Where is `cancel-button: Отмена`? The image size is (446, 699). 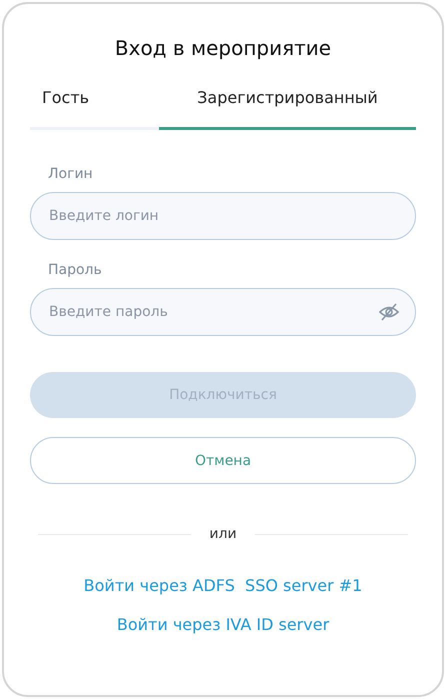 cancel-button: Отмена is located at coordinates (223, 460).